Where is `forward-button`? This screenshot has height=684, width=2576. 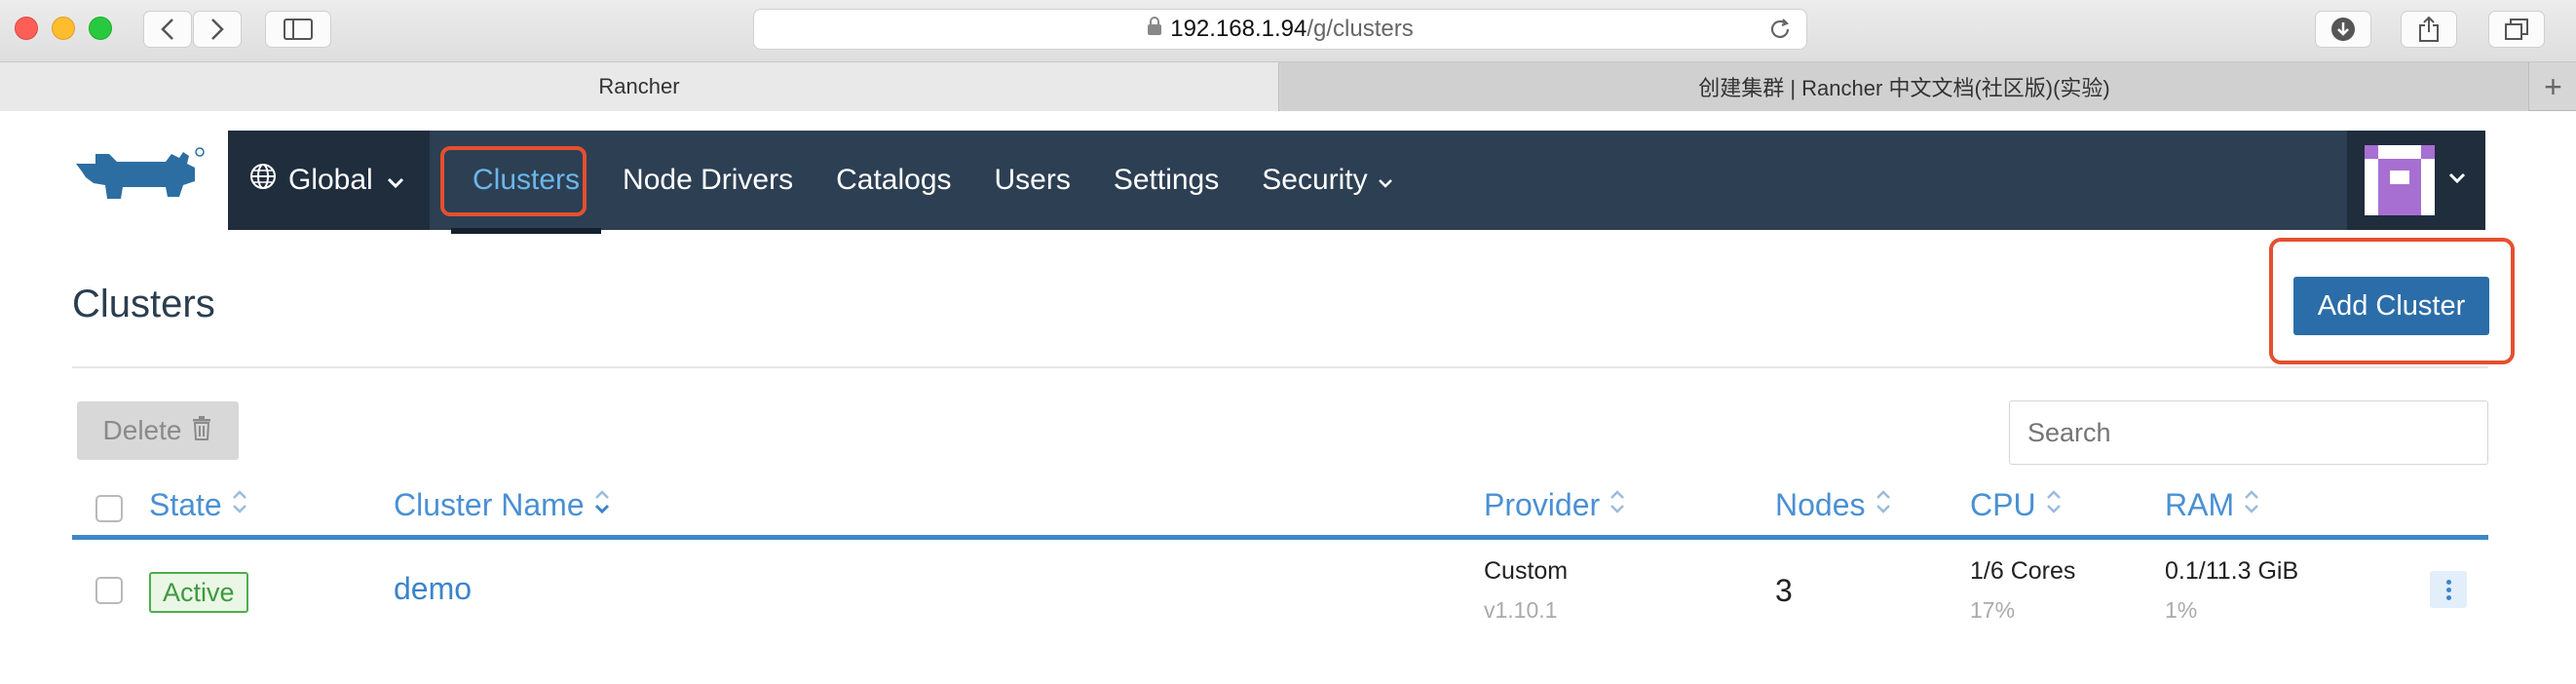
forward-button is located at coordinates (217, 29).